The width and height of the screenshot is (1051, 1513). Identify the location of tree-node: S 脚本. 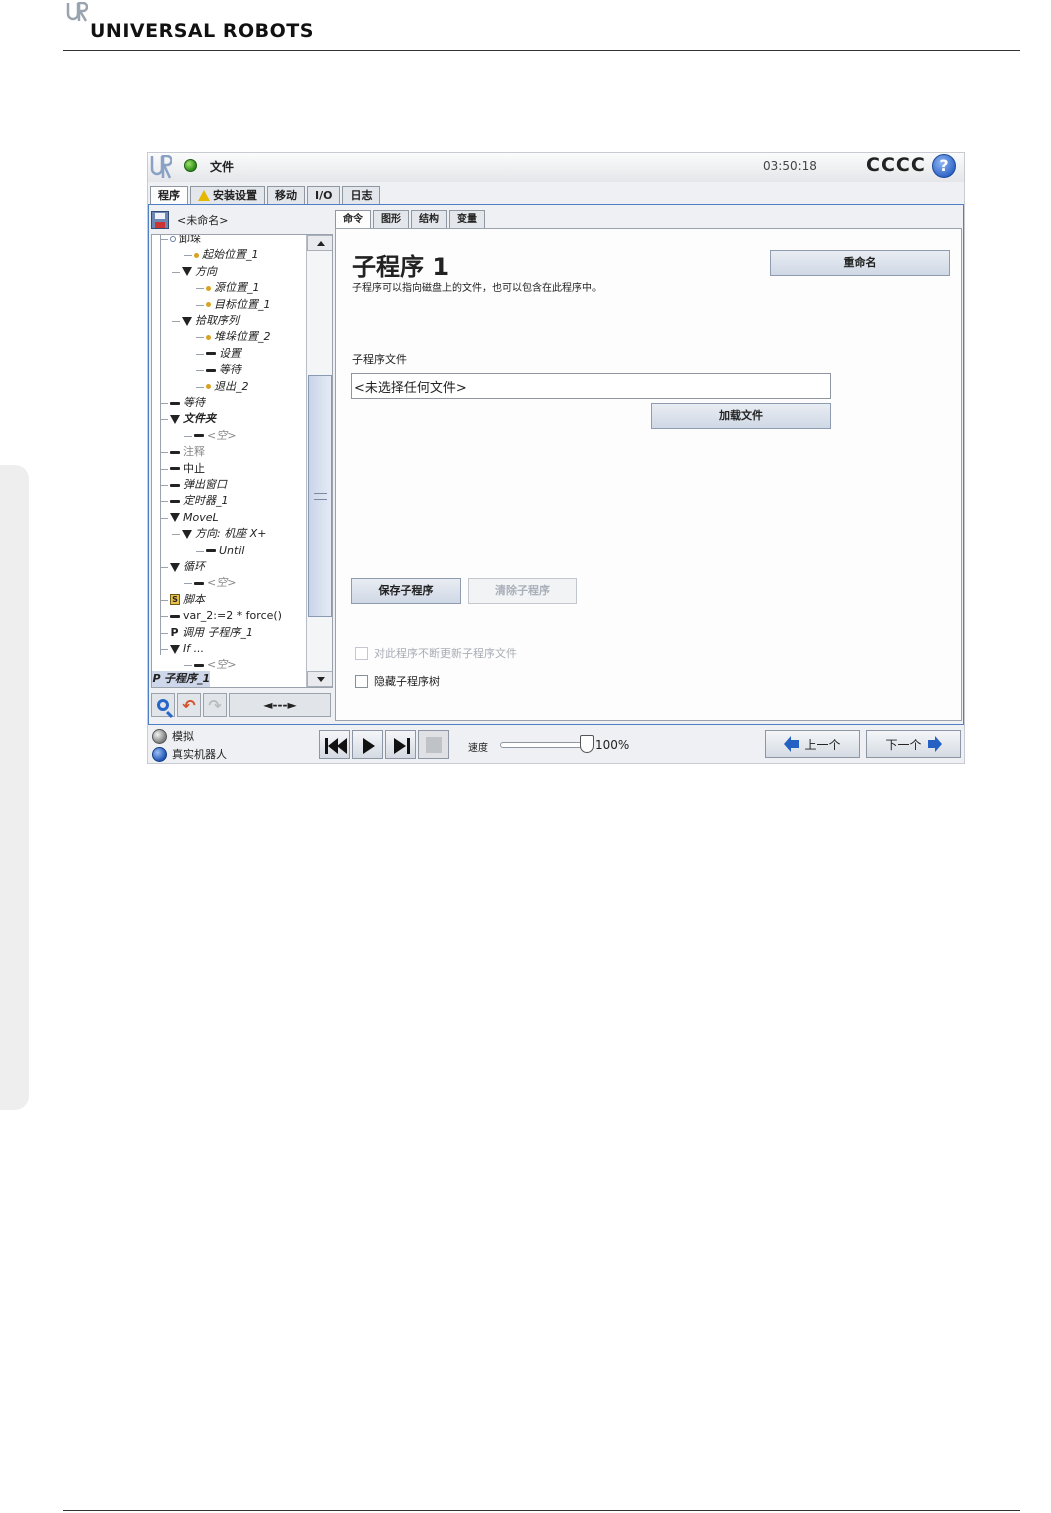
(187, 600).